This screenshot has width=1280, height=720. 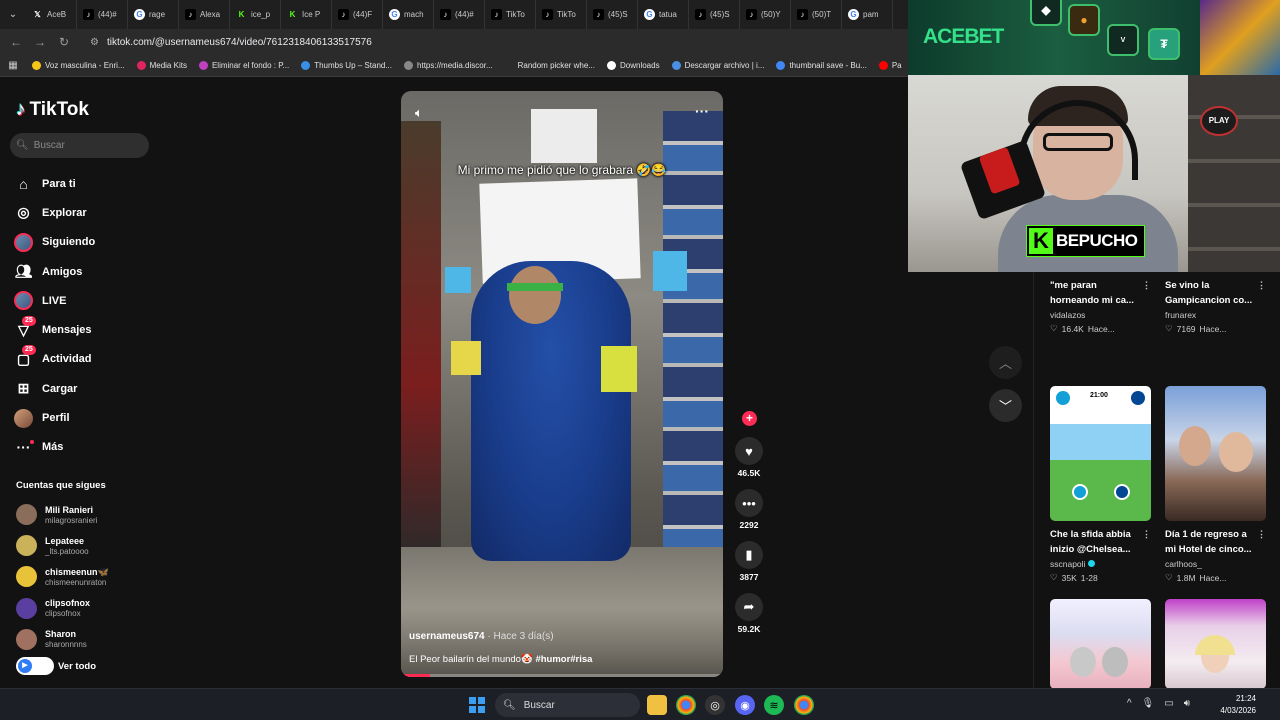 What do you see at coordinates (84, 212) in the screenshot?
I see `nav-item-explorar: ◎ Explorar` at bounding box center [84, 212].